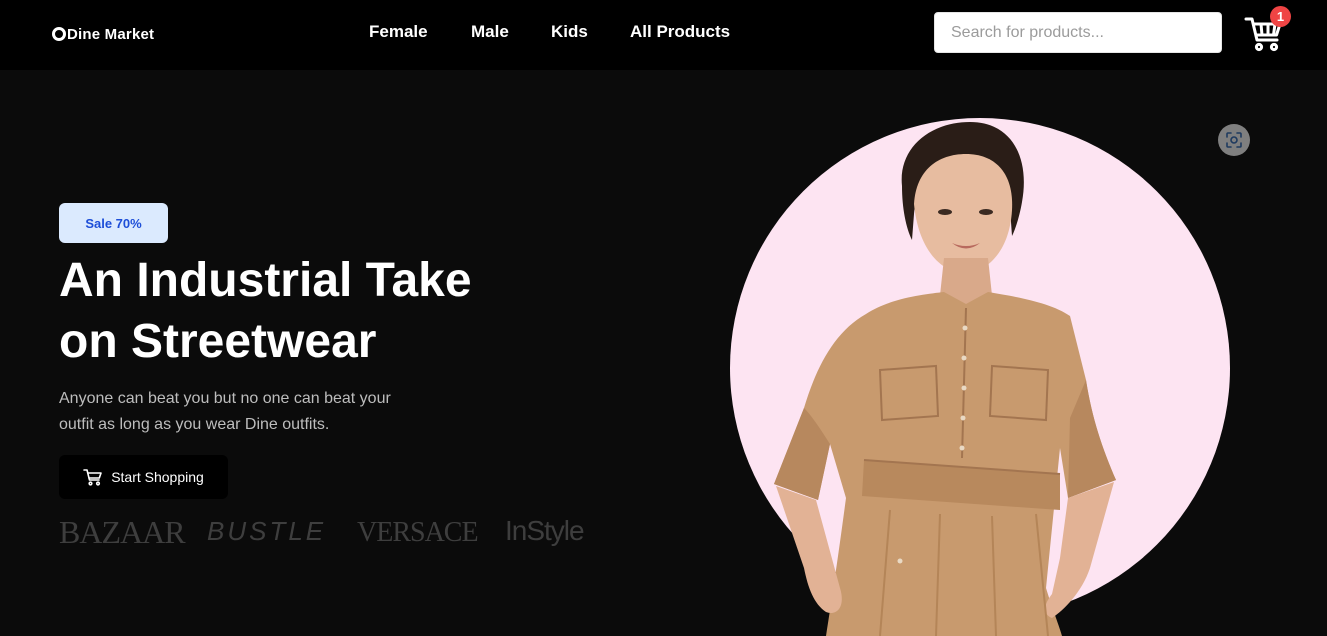 The width and height of the screenshot is (1327, 636). I want to click on cart-count-badge: 1, so click(1280, 16).